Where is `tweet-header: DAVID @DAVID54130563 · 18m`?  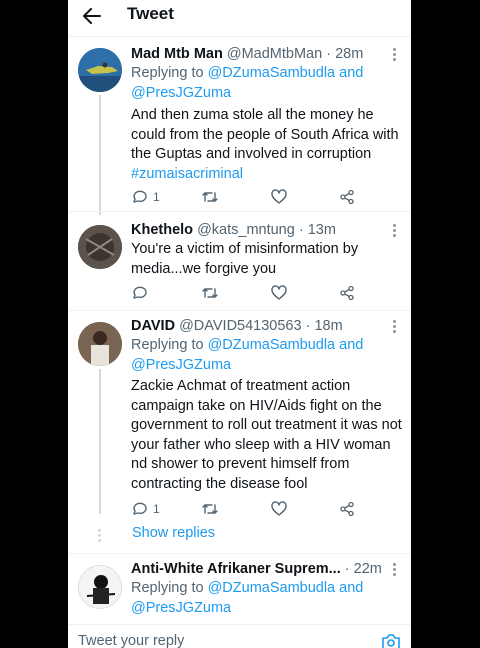
tweet-header: DAVID @DAVID54130563 · 18m is located at coordinates (266, 326).